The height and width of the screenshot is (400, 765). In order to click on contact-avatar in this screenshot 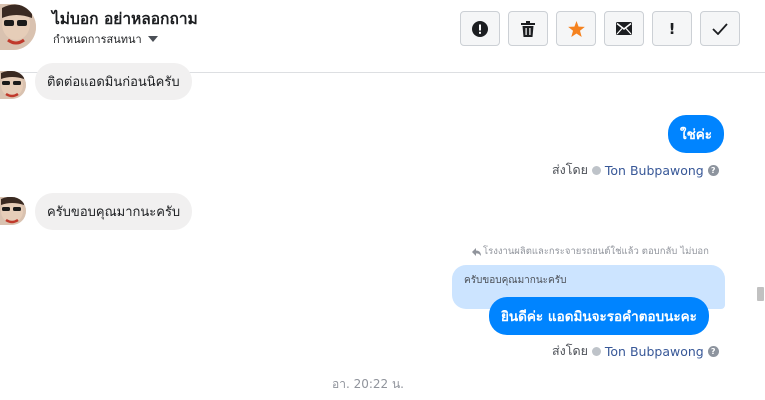, I will do `click(18, 27)`.